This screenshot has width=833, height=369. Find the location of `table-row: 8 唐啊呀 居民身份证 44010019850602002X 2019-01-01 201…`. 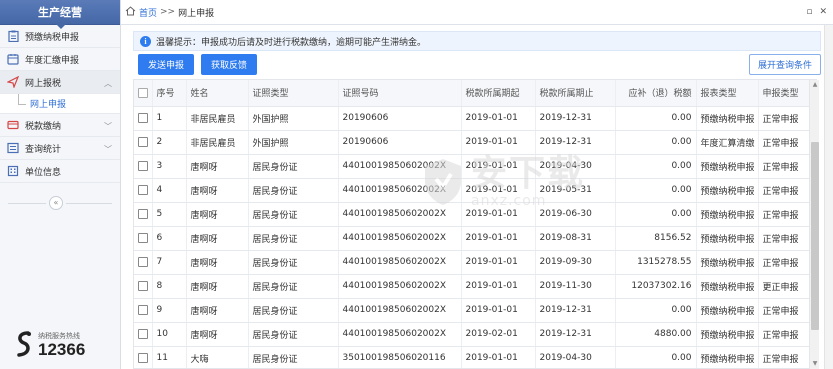

table-row: 8 唐啊呀 居民身份证 44010019850602002X 2019-01-01 201… is located at coordinates (475, 286).